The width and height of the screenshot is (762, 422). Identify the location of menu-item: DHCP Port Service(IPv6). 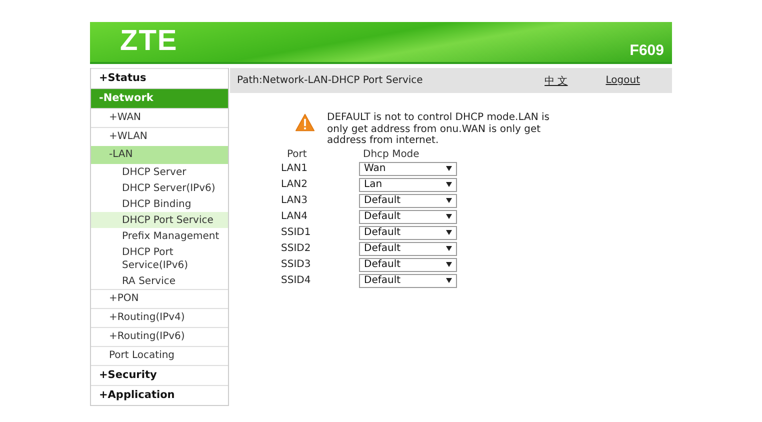
(159, 258).